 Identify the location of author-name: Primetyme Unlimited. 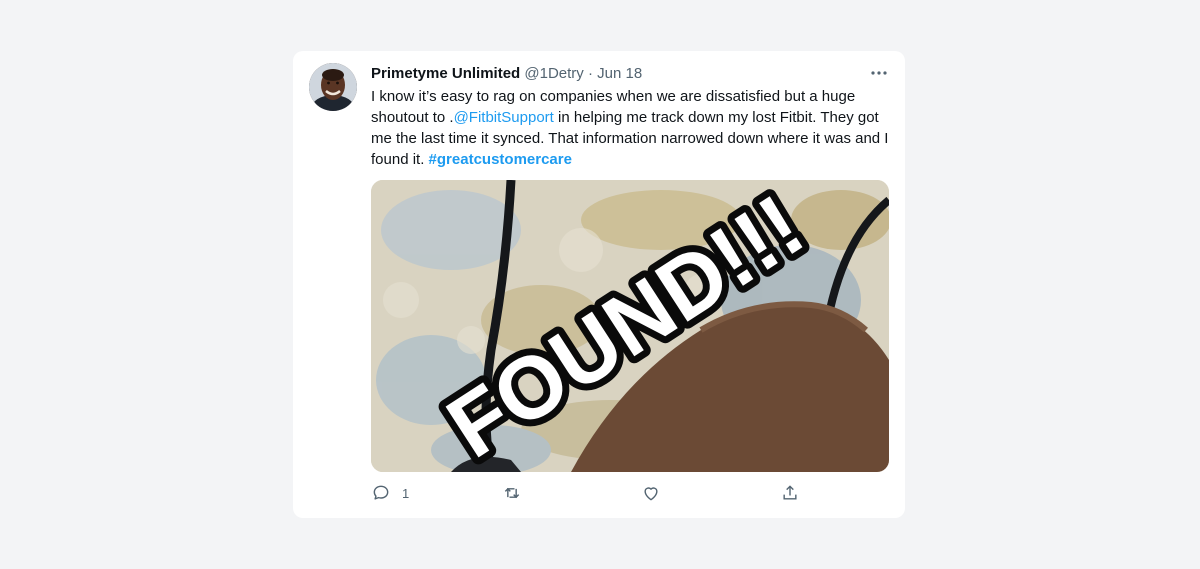
(445, 73).